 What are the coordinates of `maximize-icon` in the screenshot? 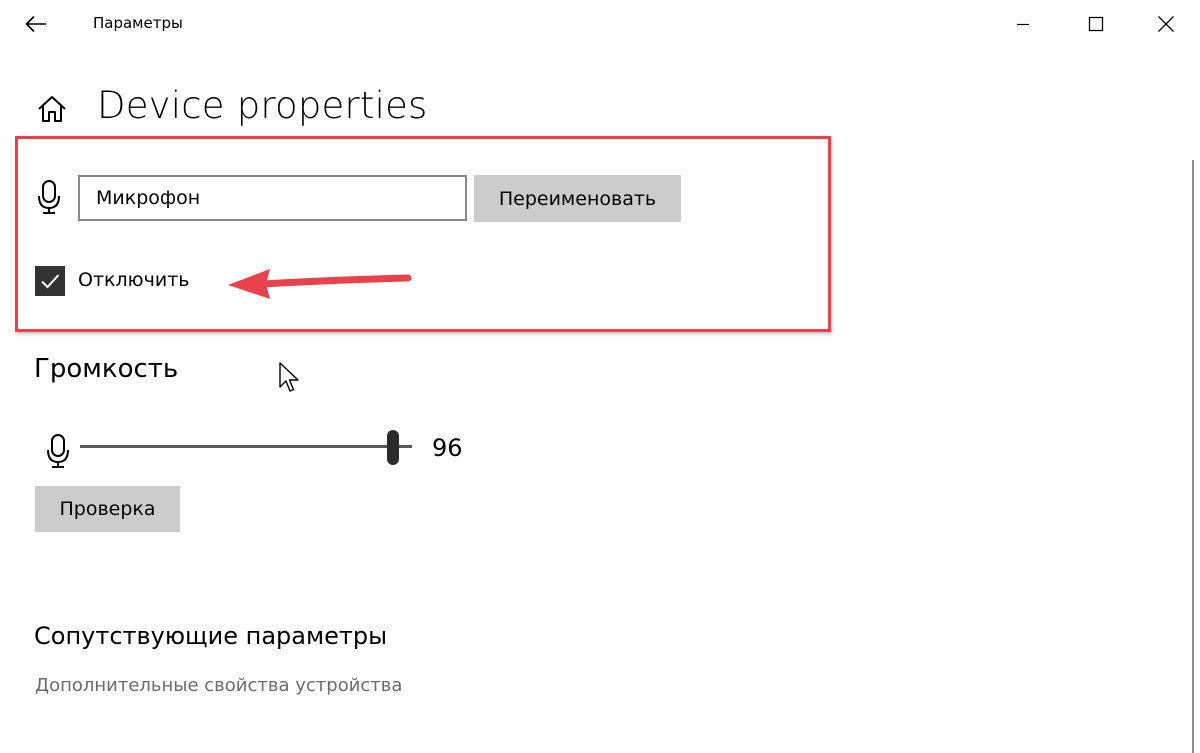 It's located at (1096, 24).